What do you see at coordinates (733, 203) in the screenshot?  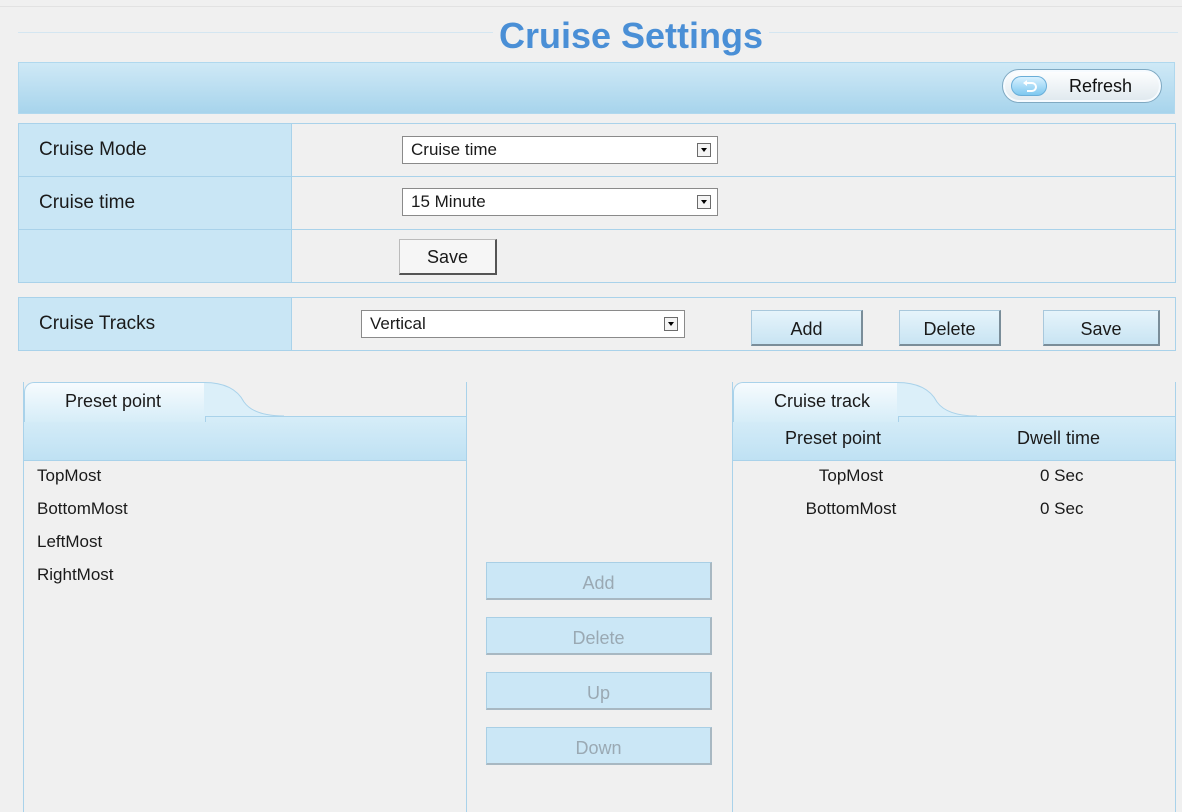 I see `cruise-time-cell: 15 Minute` at bounding box center [733, 203].